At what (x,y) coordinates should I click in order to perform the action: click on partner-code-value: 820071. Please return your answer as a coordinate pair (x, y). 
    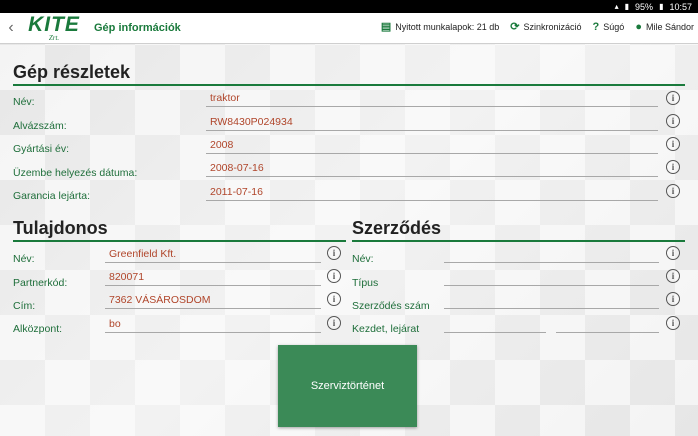
    Looking at the image, I should click on (127, 277).